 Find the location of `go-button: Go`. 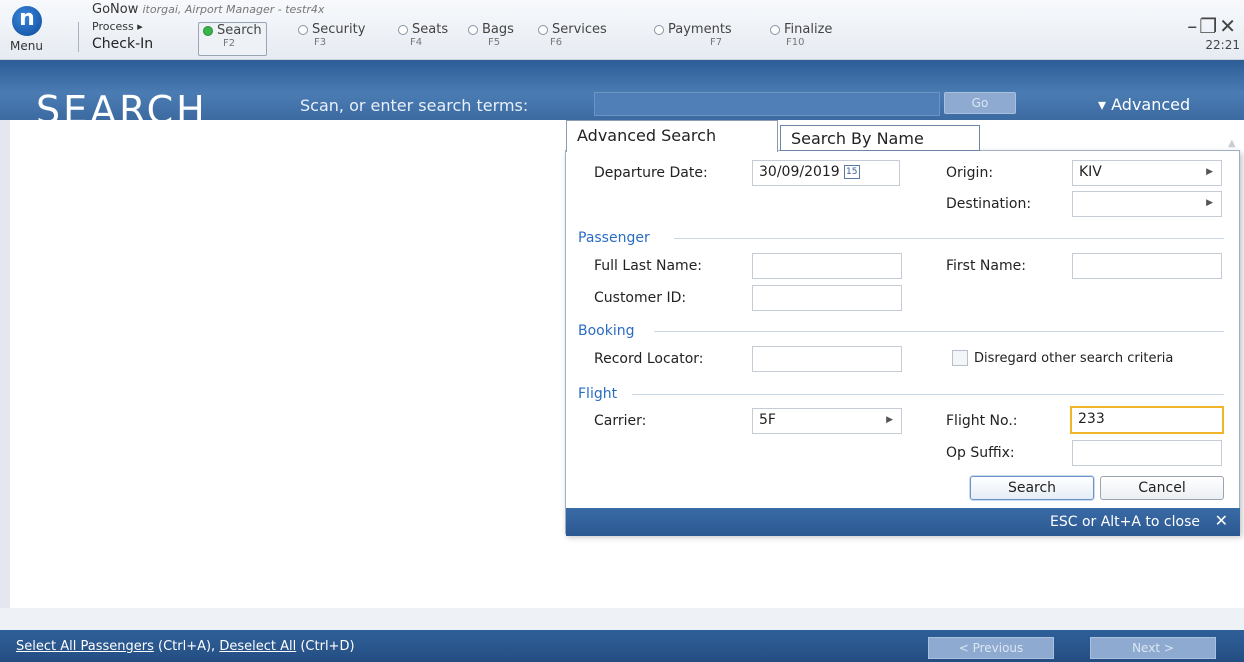

go-button: Go is located at coordinates (980, 103).